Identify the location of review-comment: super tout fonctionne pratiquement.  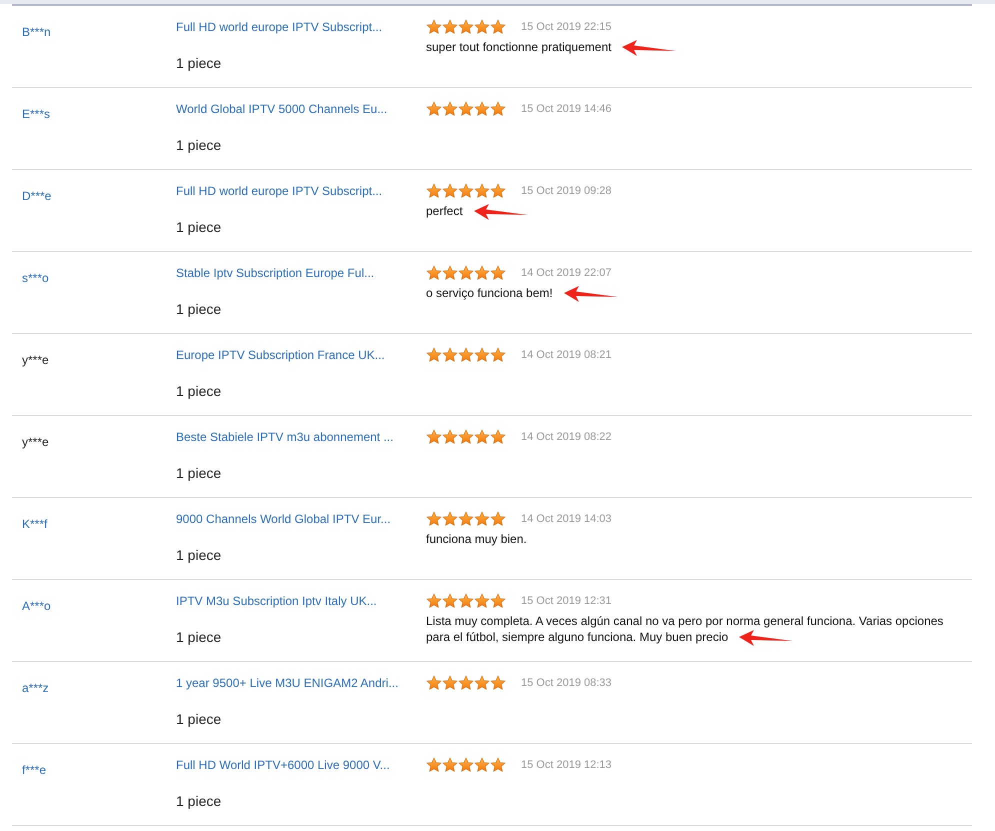
(519, 47).